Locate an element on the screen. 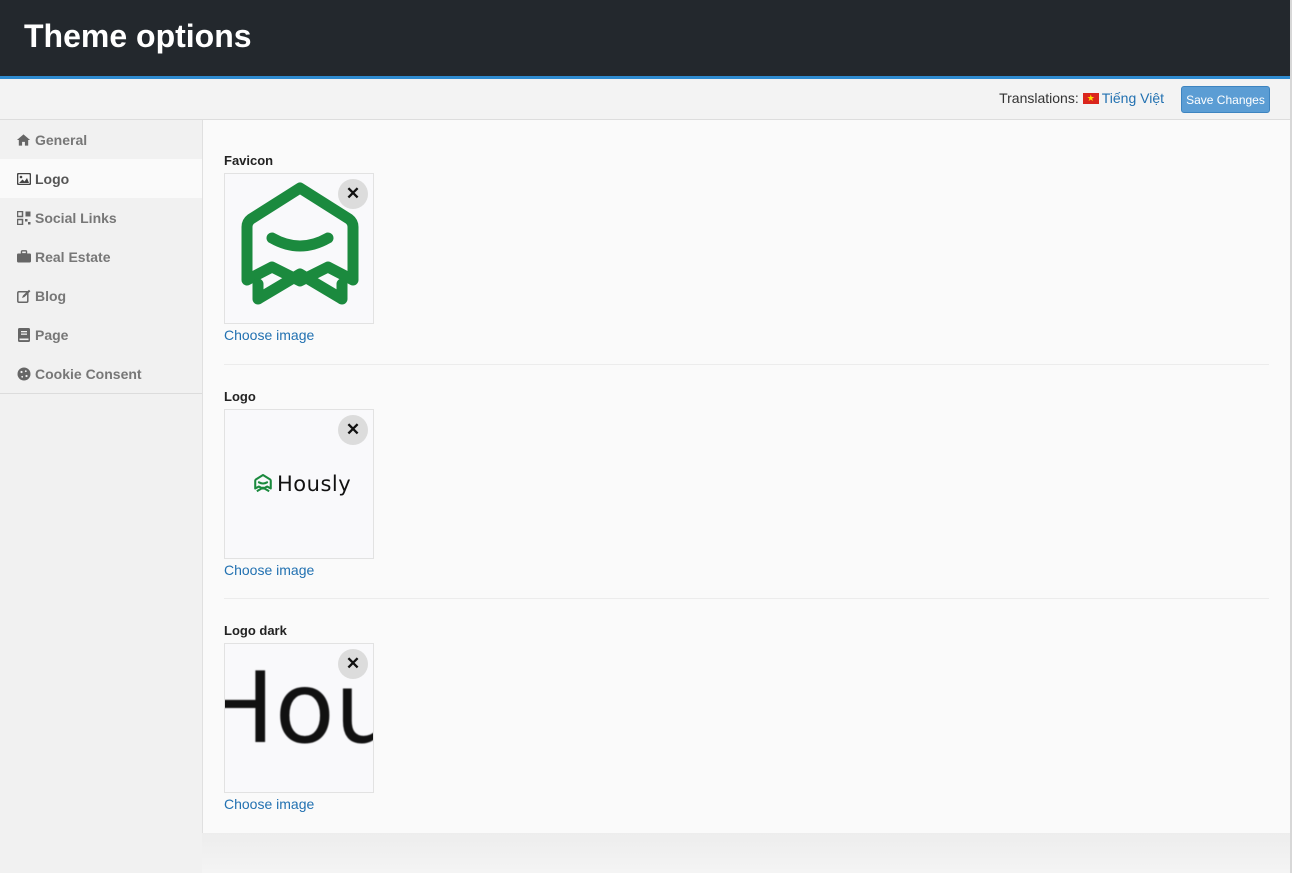 Image resolution: width=1292 pixels, height=873 pixels. sidebar-item-label: General is located at coordinates (61, 139).